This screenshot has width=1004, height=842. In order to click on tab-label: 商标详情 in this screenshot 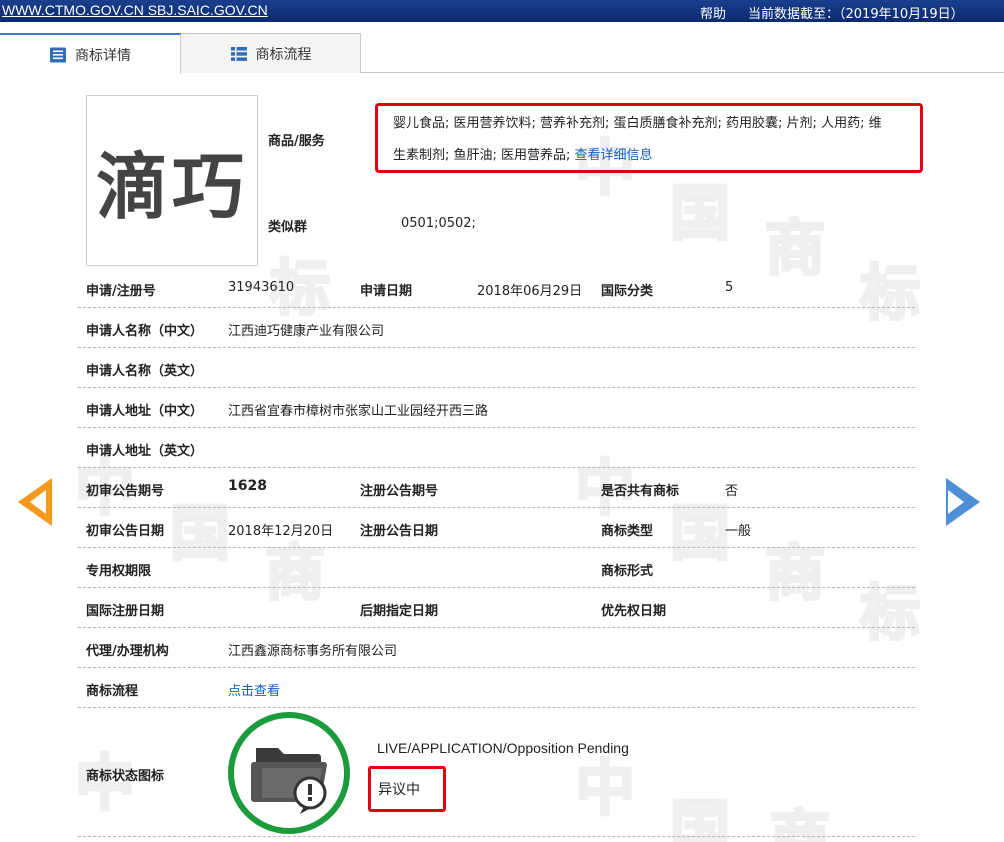, I will do `click(103, 55)`.